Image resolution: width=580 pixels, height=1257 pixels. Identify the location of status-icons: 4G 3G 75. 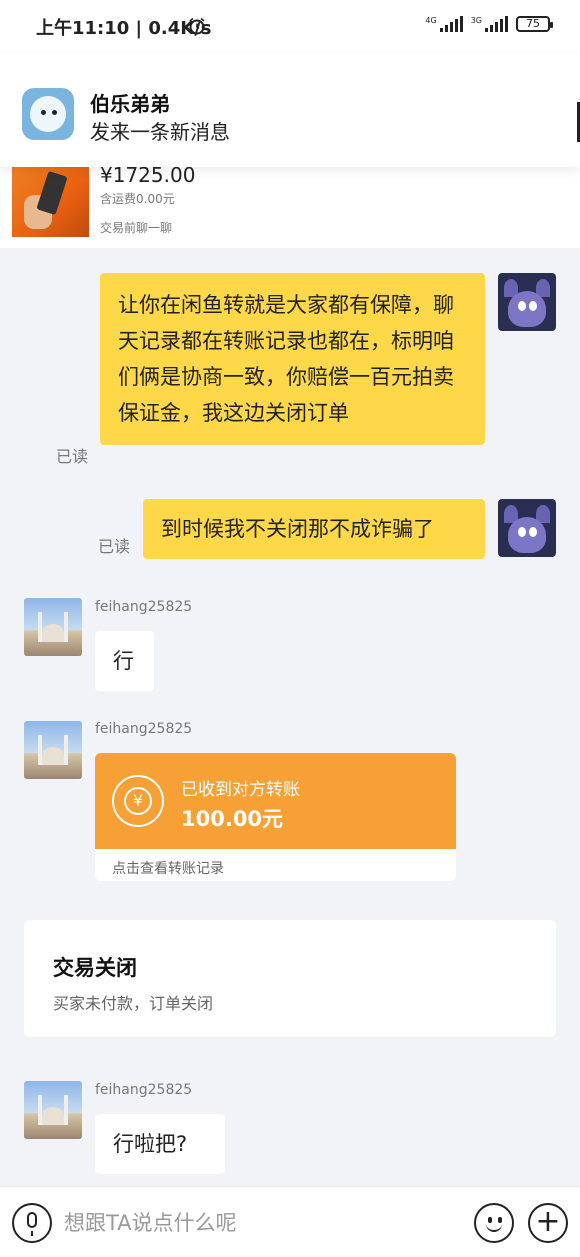
(489, 24).